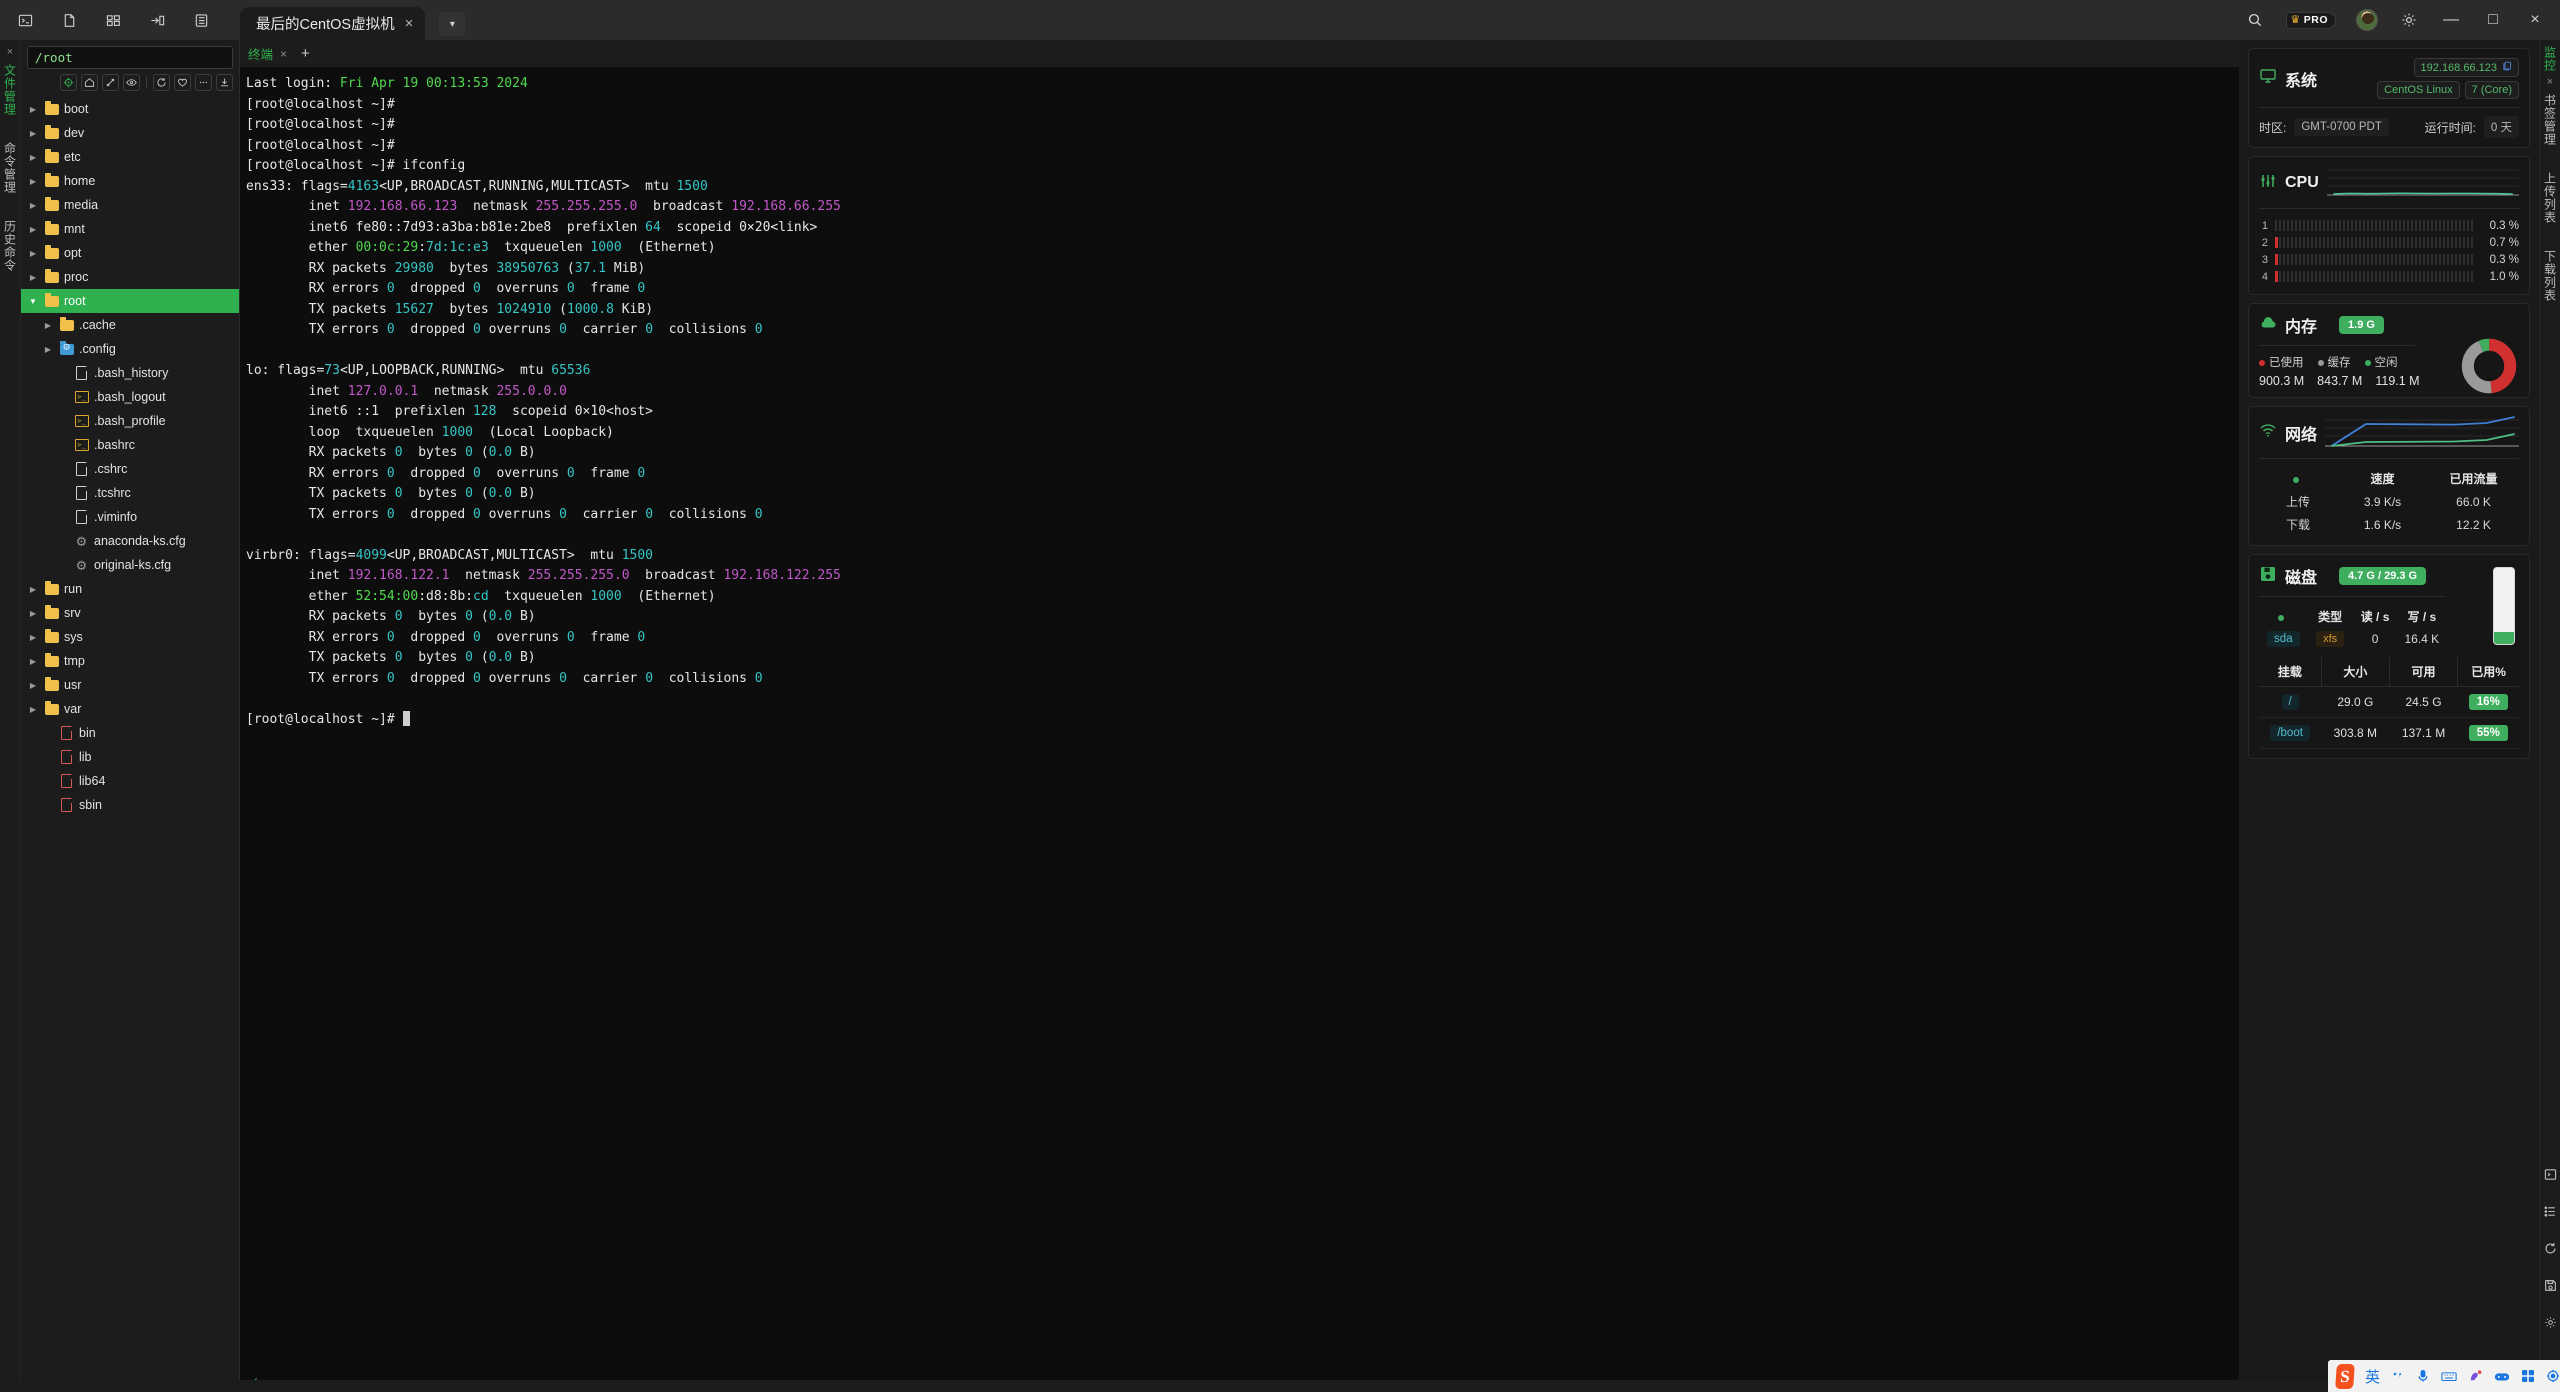 This screenshot has height=1392, width=2560. I want to click on tree-item-bin: bin, so click(130, 733).